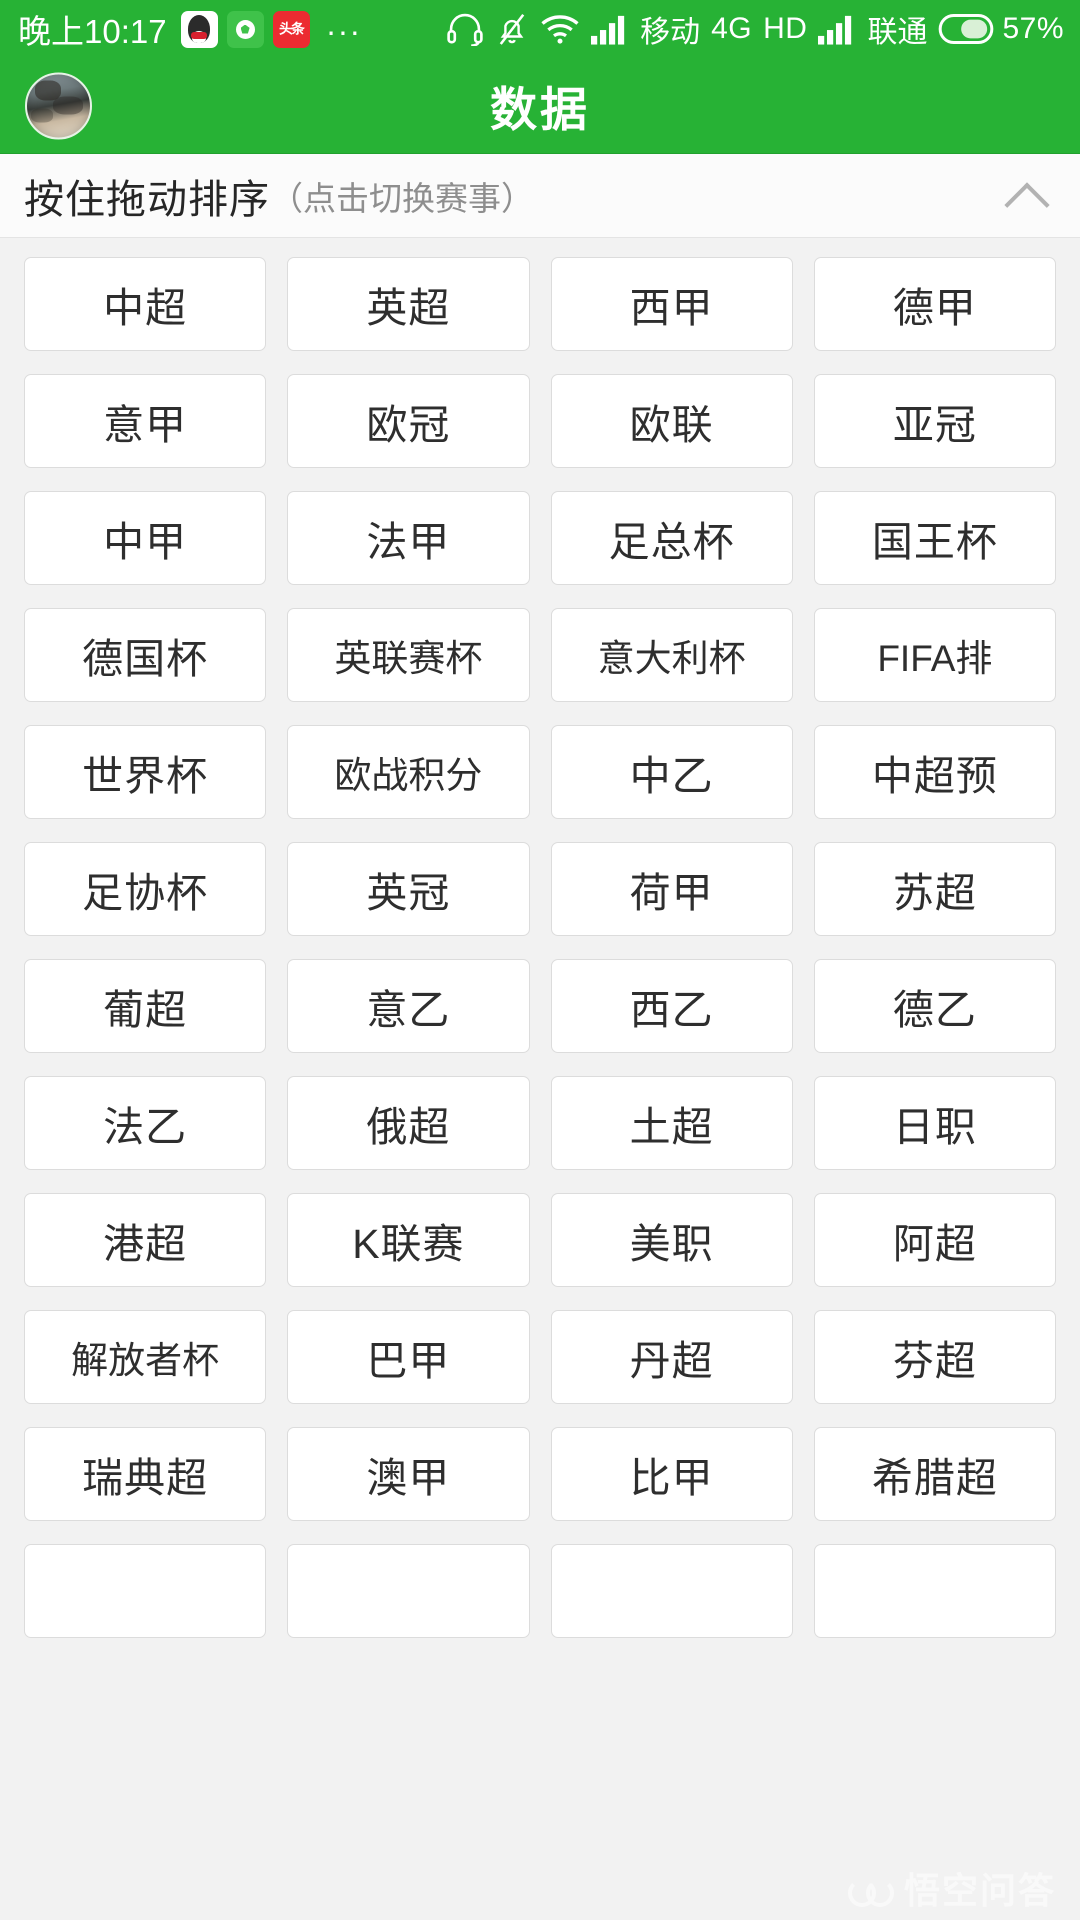  I want to click on status-bar: 晚上10:17 头条 ... 移动 4G HD 联通 57%, so click(540, 29).